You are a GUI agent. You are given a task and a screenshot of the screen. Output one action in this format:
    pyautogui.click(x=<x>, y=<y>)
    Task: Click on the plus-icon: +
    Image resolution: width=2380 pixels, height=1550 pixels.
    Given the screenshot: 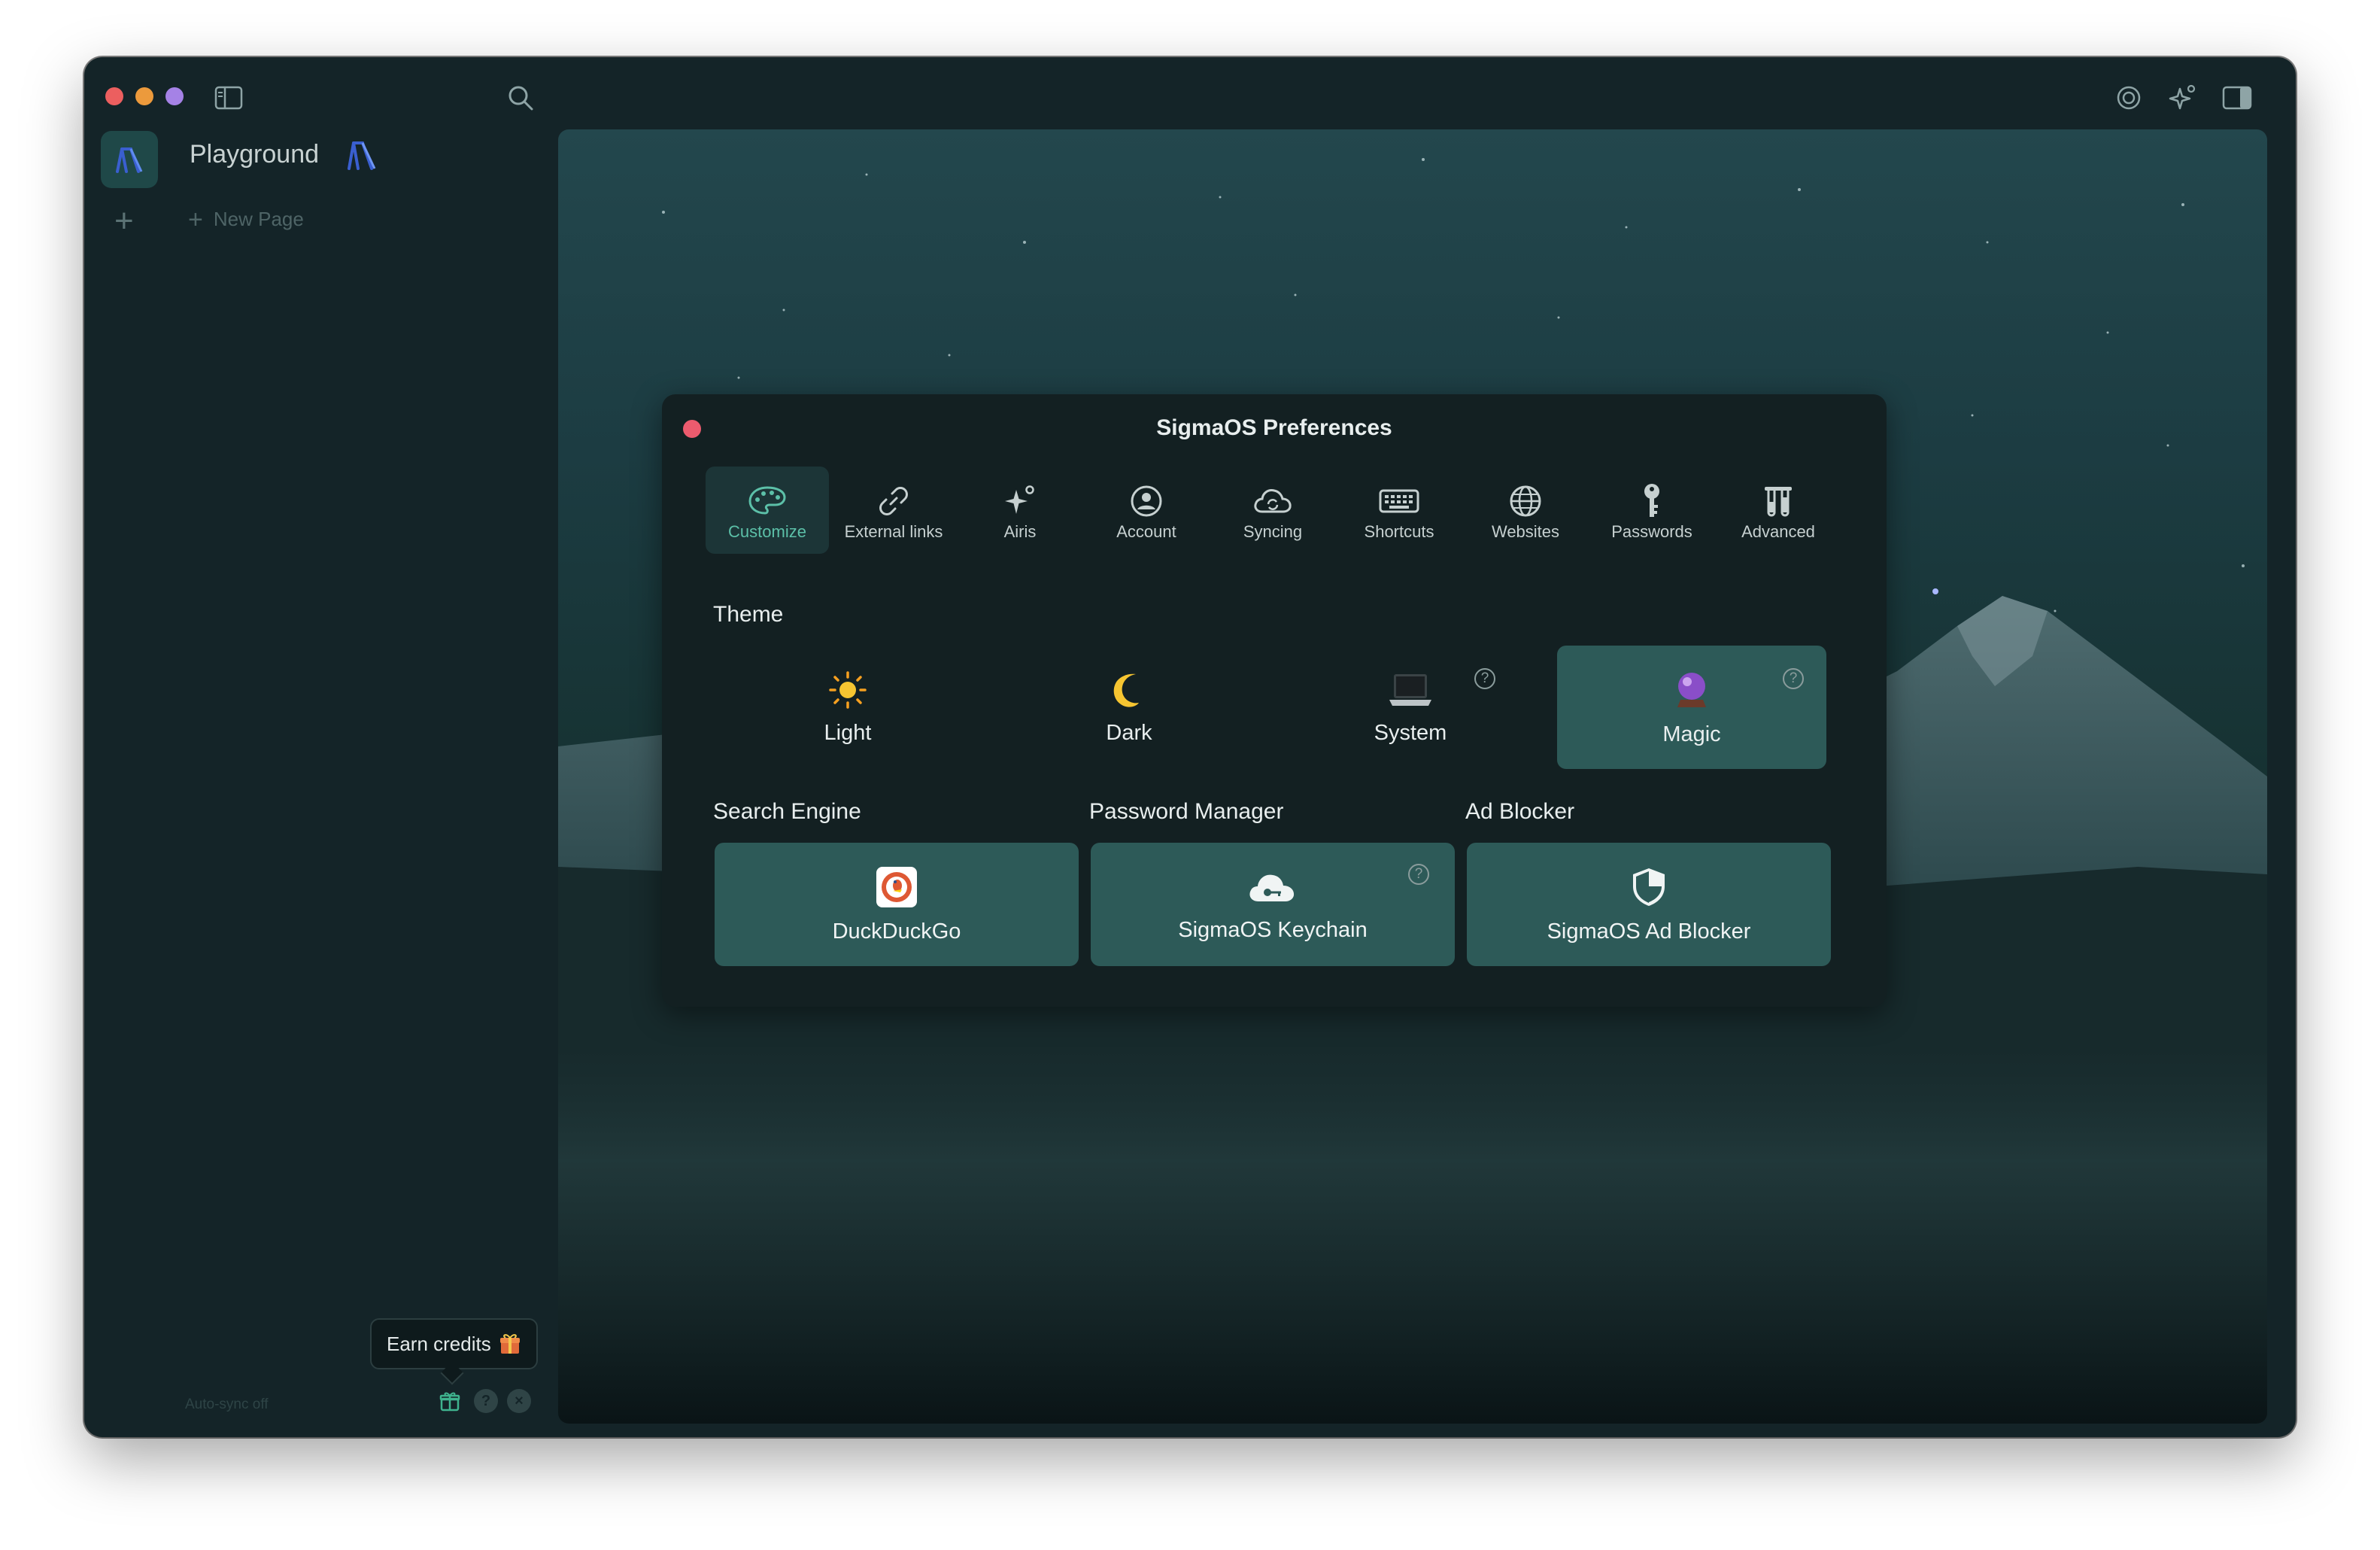 What is the action you would take?
    pyautogui.click(x=195, y=220)
    